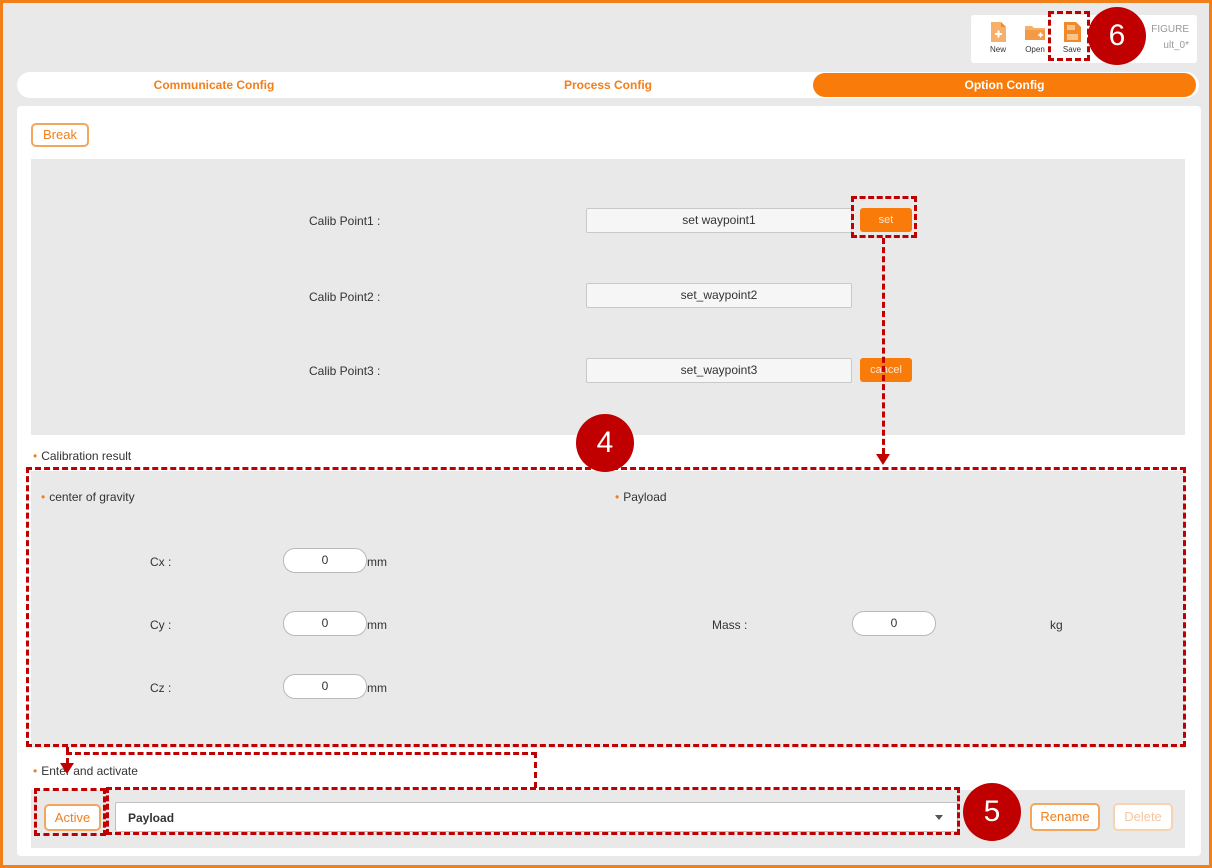 The width and height of the screenshot is (1212, 868). Describe the element at coordinates (719, 370) in the screenshot. I see `set-waypoint3-button: set_waypoint3` at that location.